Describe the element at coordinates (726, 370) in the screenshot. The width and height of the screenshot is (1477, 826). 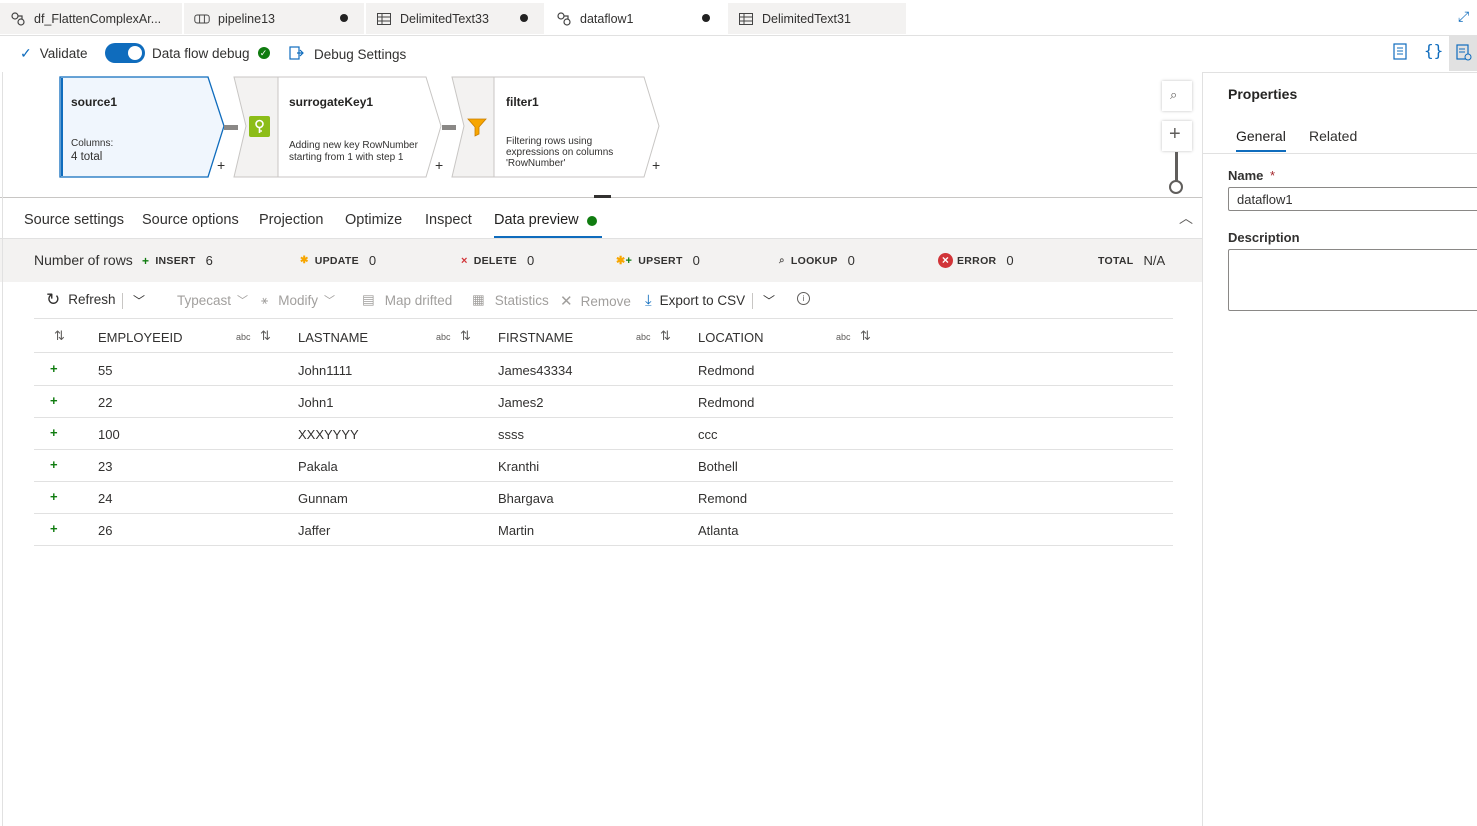
I see `cell-location: Redmond` at that location.